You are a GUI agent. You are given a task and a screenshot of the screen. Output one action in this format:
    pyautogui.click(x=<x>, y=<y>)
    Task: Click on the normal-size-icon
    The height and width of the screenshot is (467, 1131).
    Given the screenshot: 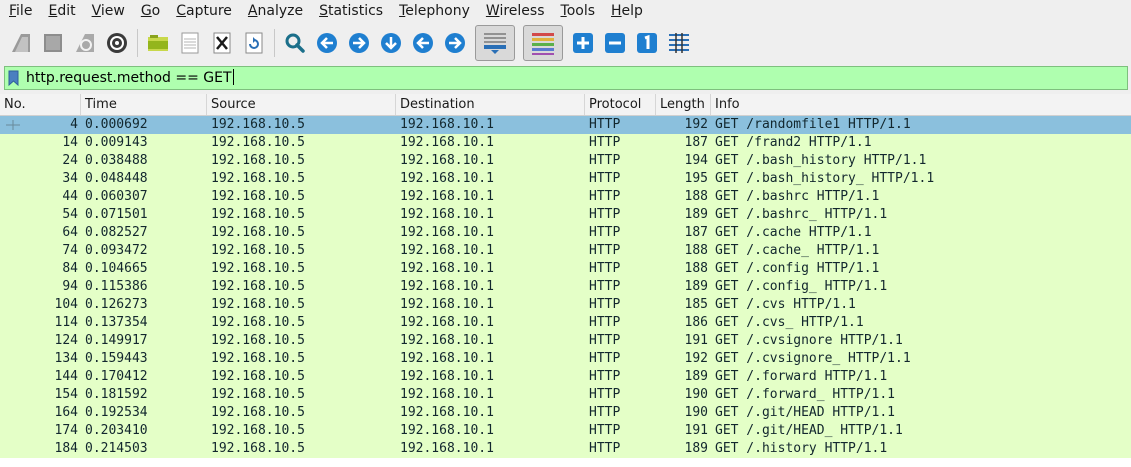 What is the action you would take?
    pyautogui.click(x=647, y=43)
    